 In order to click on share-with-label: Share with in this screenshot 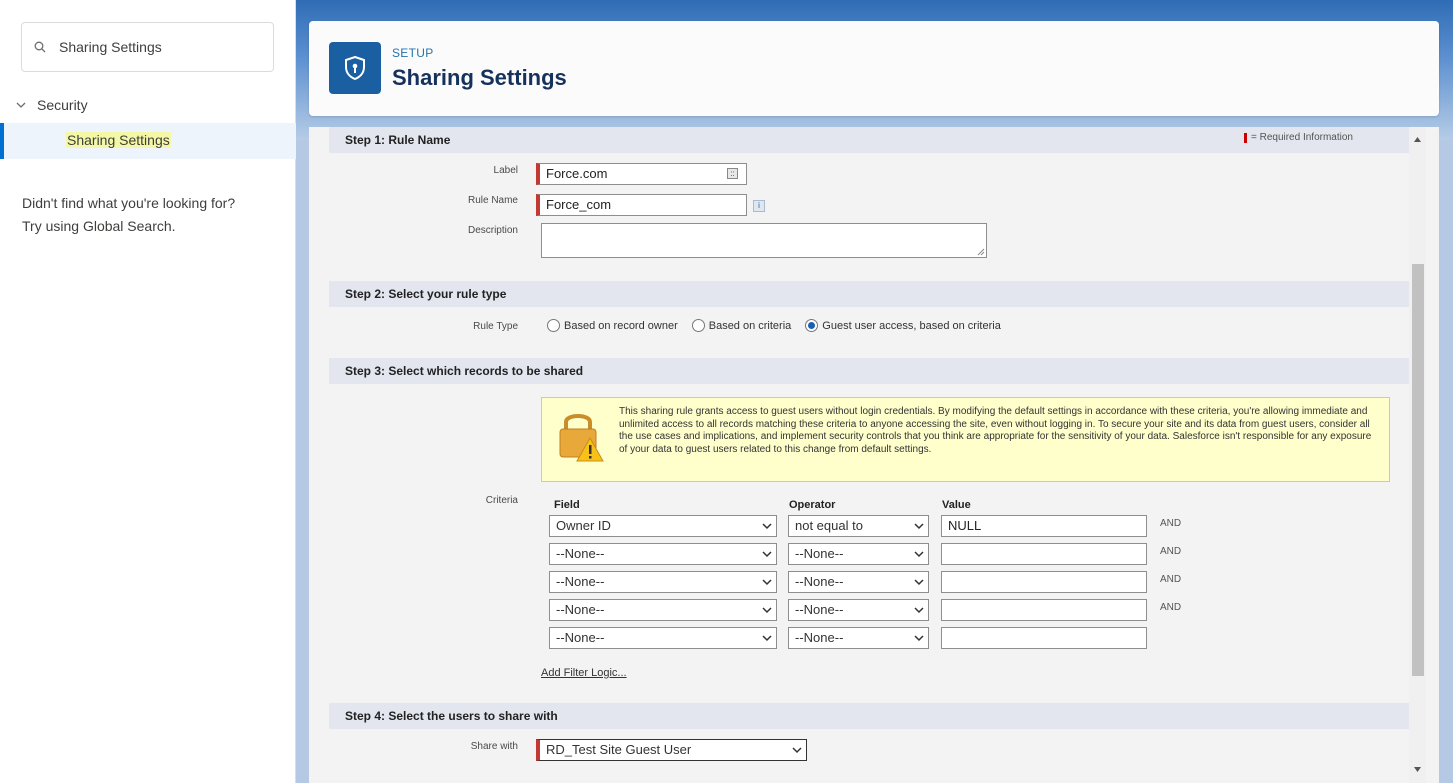, I will do `click(494, 746)`.